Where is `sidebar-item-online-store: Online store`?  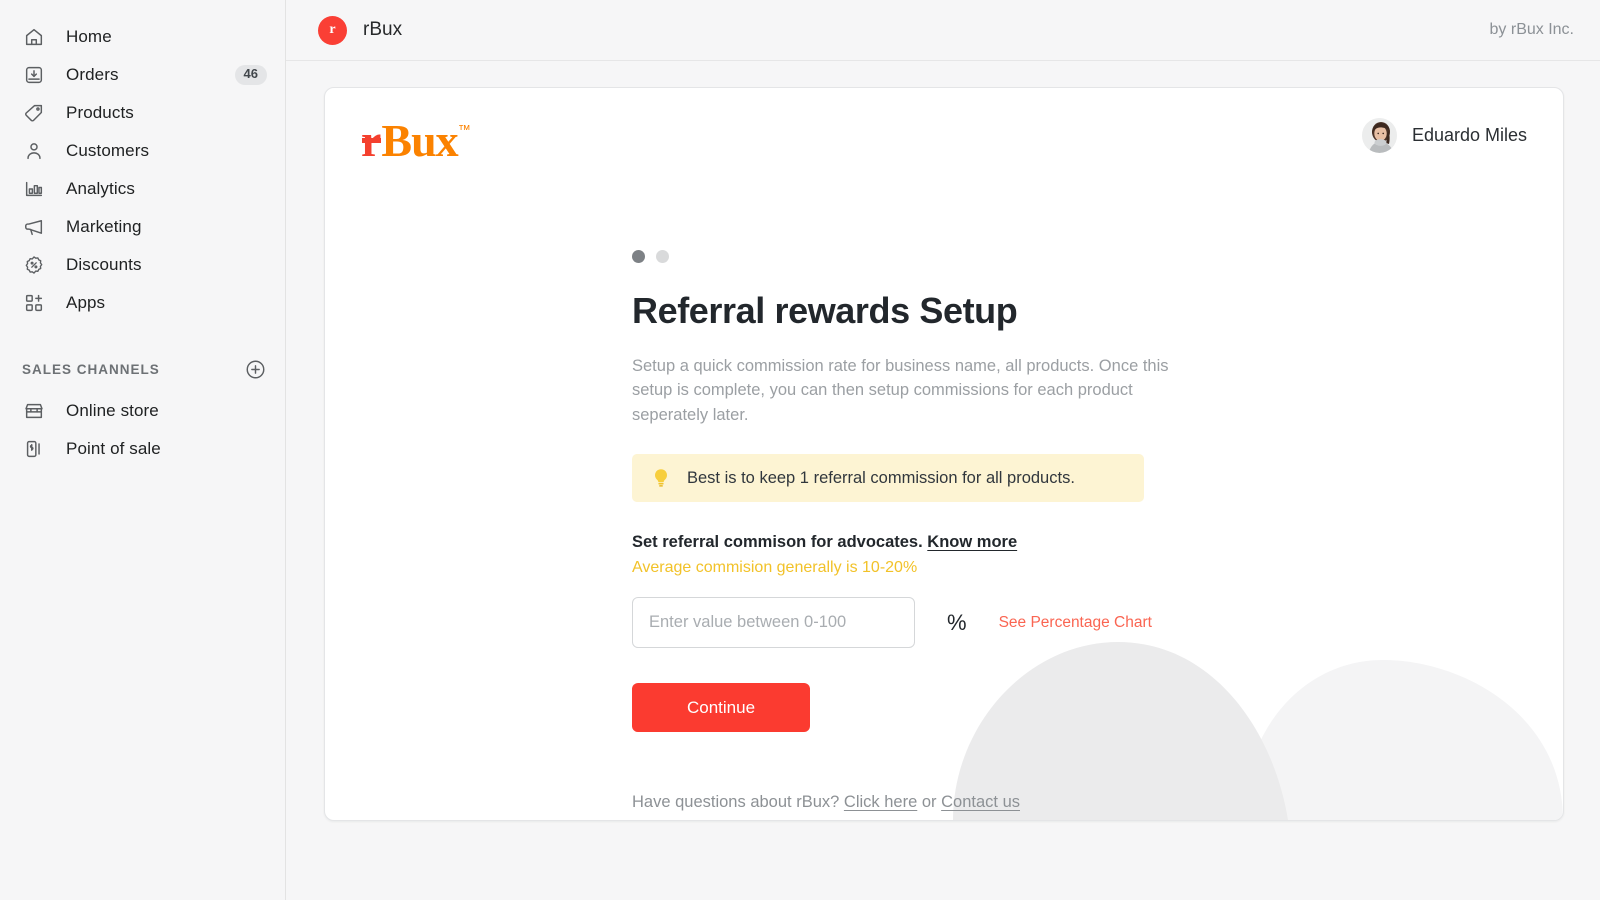 sidebar-item-online-store: Online store is located at coordinates (142, 411).